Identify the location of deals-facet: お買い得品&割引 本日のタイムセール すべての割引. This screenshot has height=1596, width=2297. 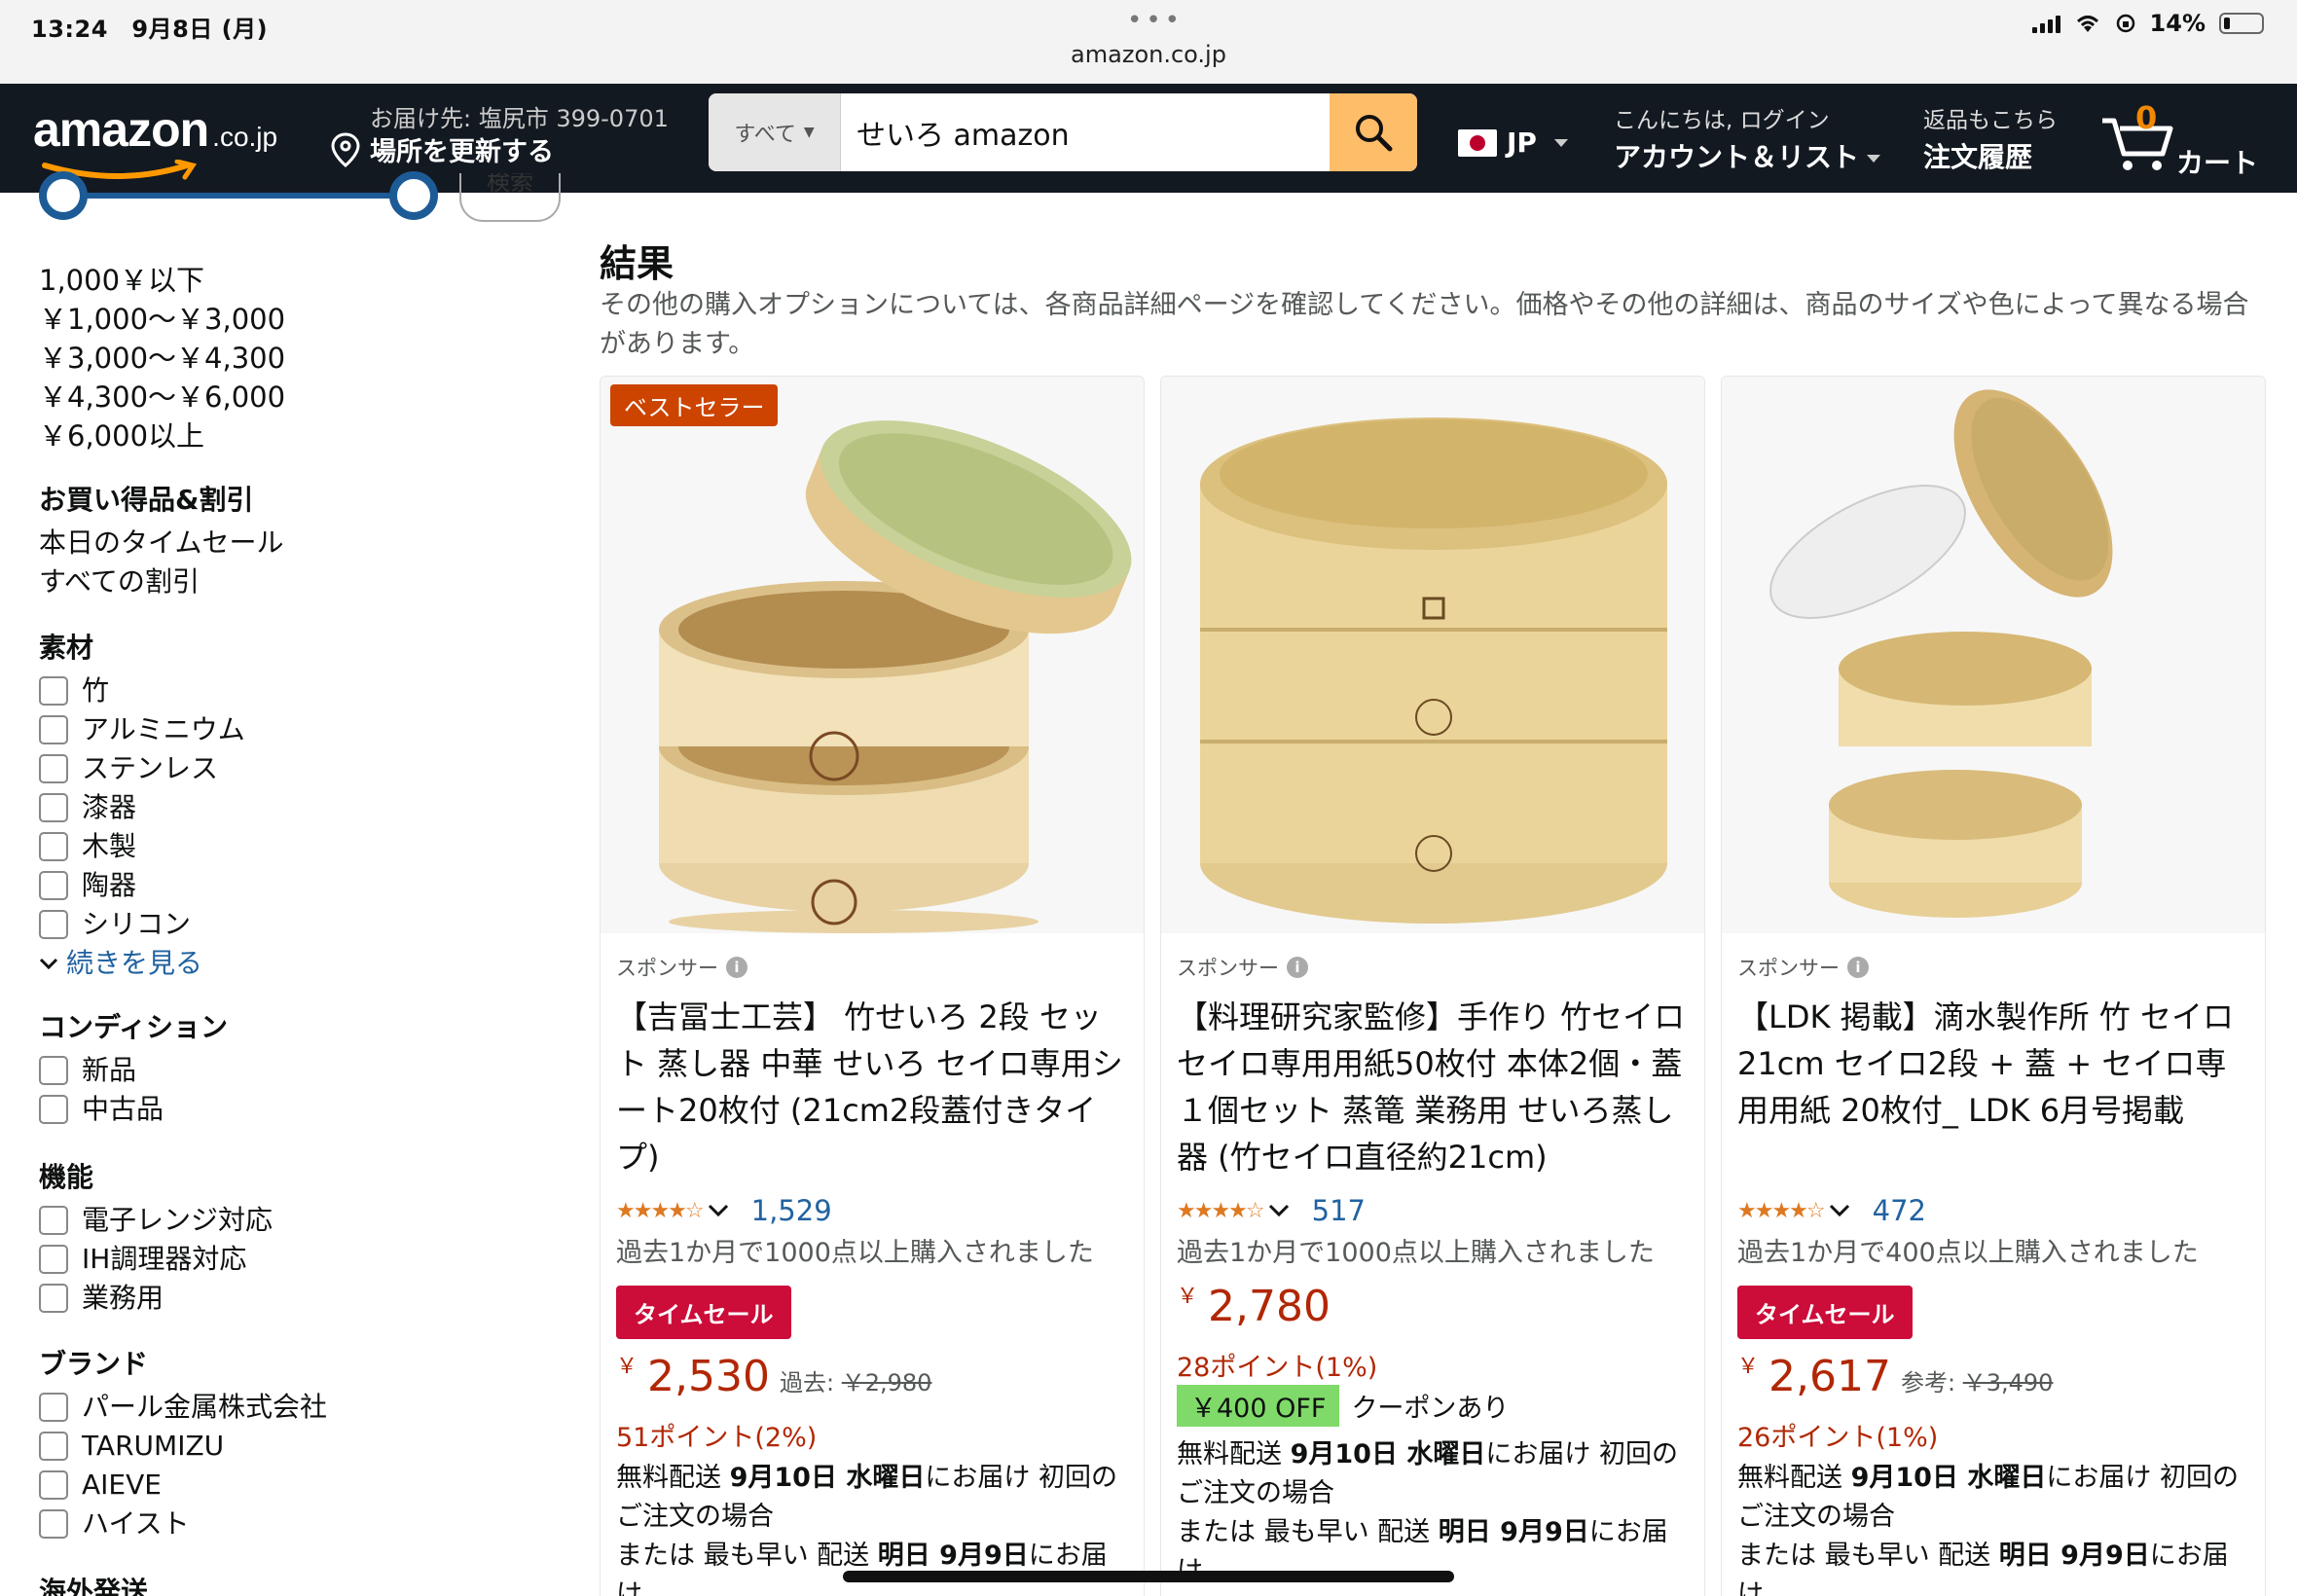
(161, 540).